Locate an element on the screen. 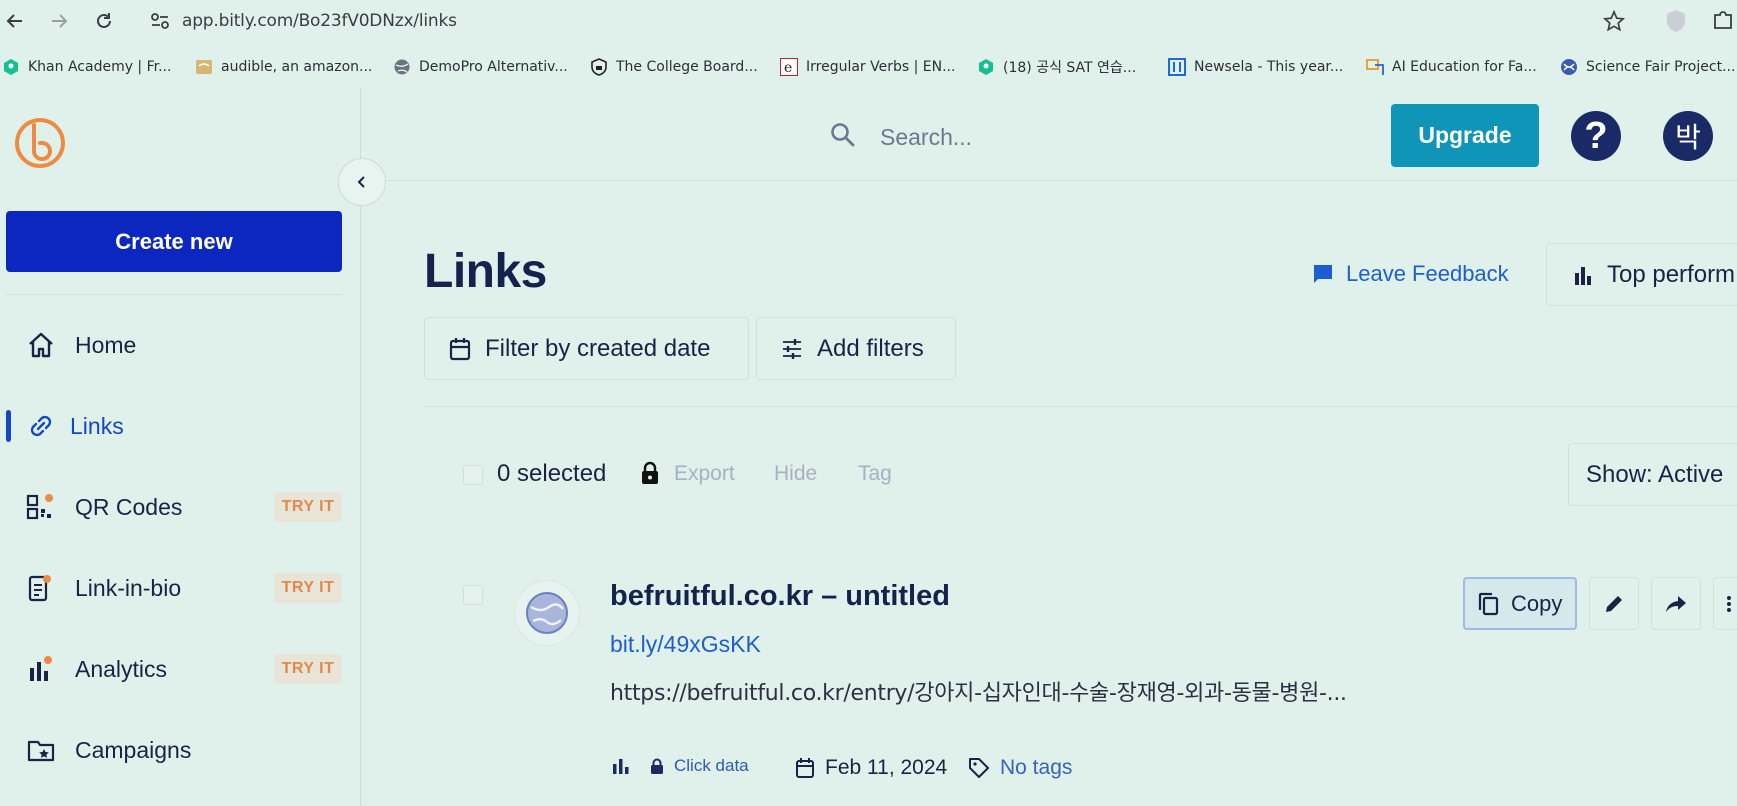 The height and width of the screenshot is (806, 1737). sidebar-item-label: Campaigns is located at coordinates (133, 749).